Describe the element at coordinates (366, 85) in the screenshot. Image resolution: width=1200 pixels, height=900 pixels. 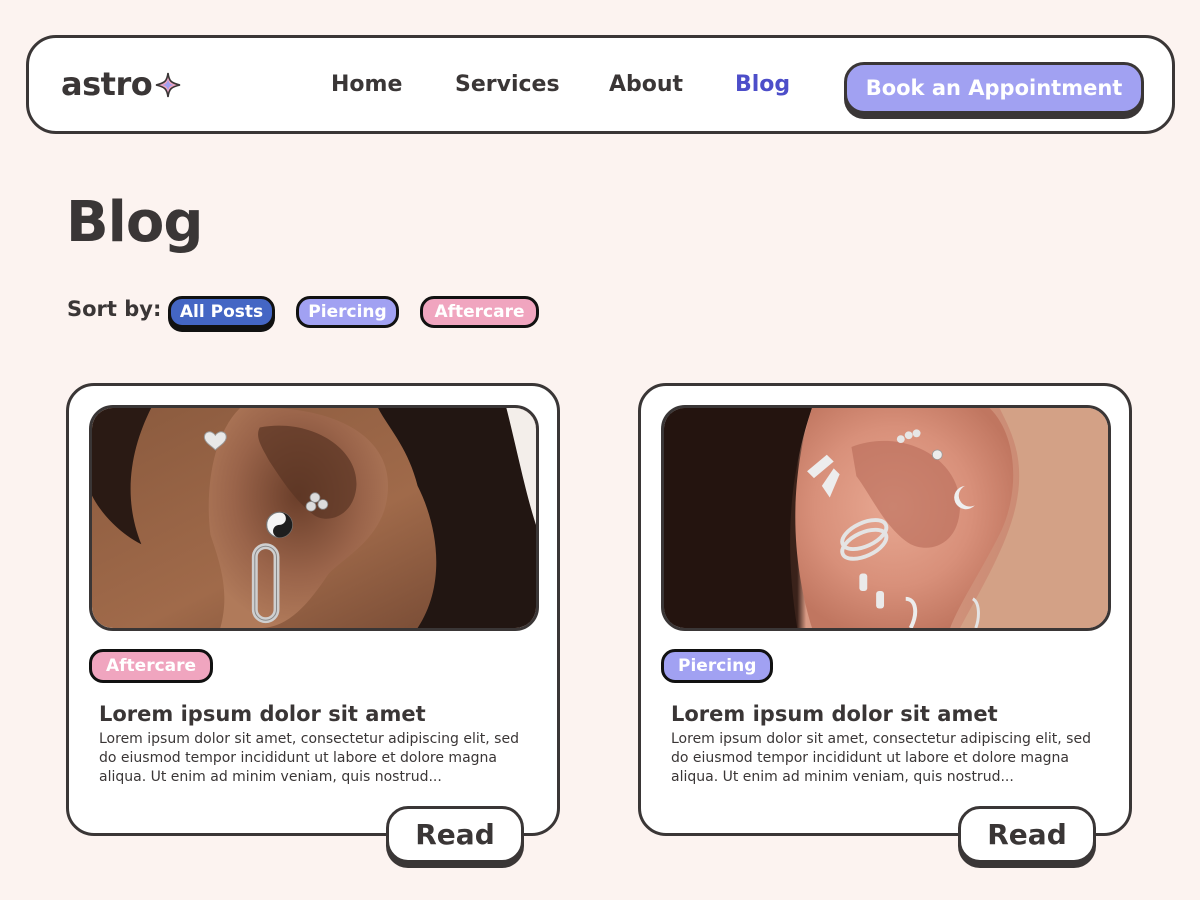
I see `nav-link-home: Home` at that location.